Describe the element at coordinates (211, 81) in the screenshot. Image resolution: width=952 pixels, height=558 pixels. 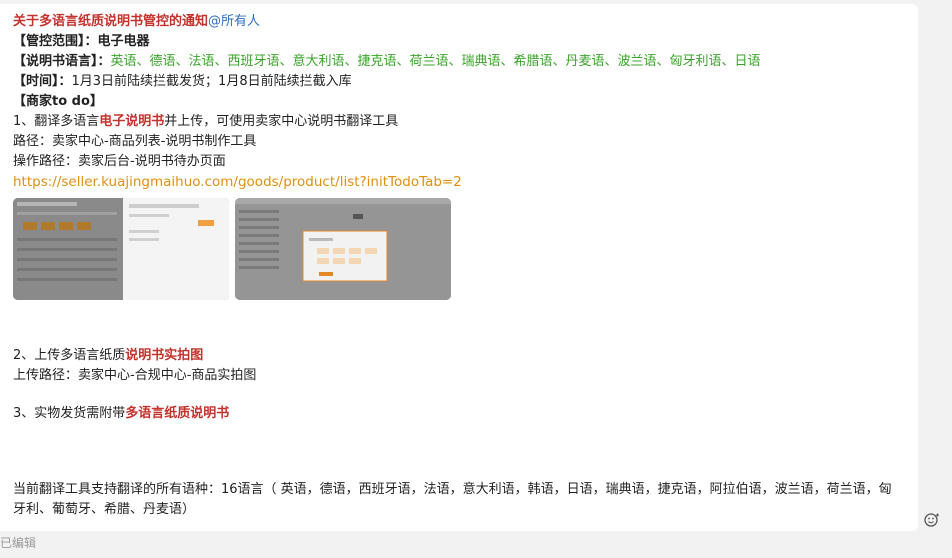
I see `time-value: 1月3日前陆续拦截发货；1月8日前陆续拦截入库` at that location.